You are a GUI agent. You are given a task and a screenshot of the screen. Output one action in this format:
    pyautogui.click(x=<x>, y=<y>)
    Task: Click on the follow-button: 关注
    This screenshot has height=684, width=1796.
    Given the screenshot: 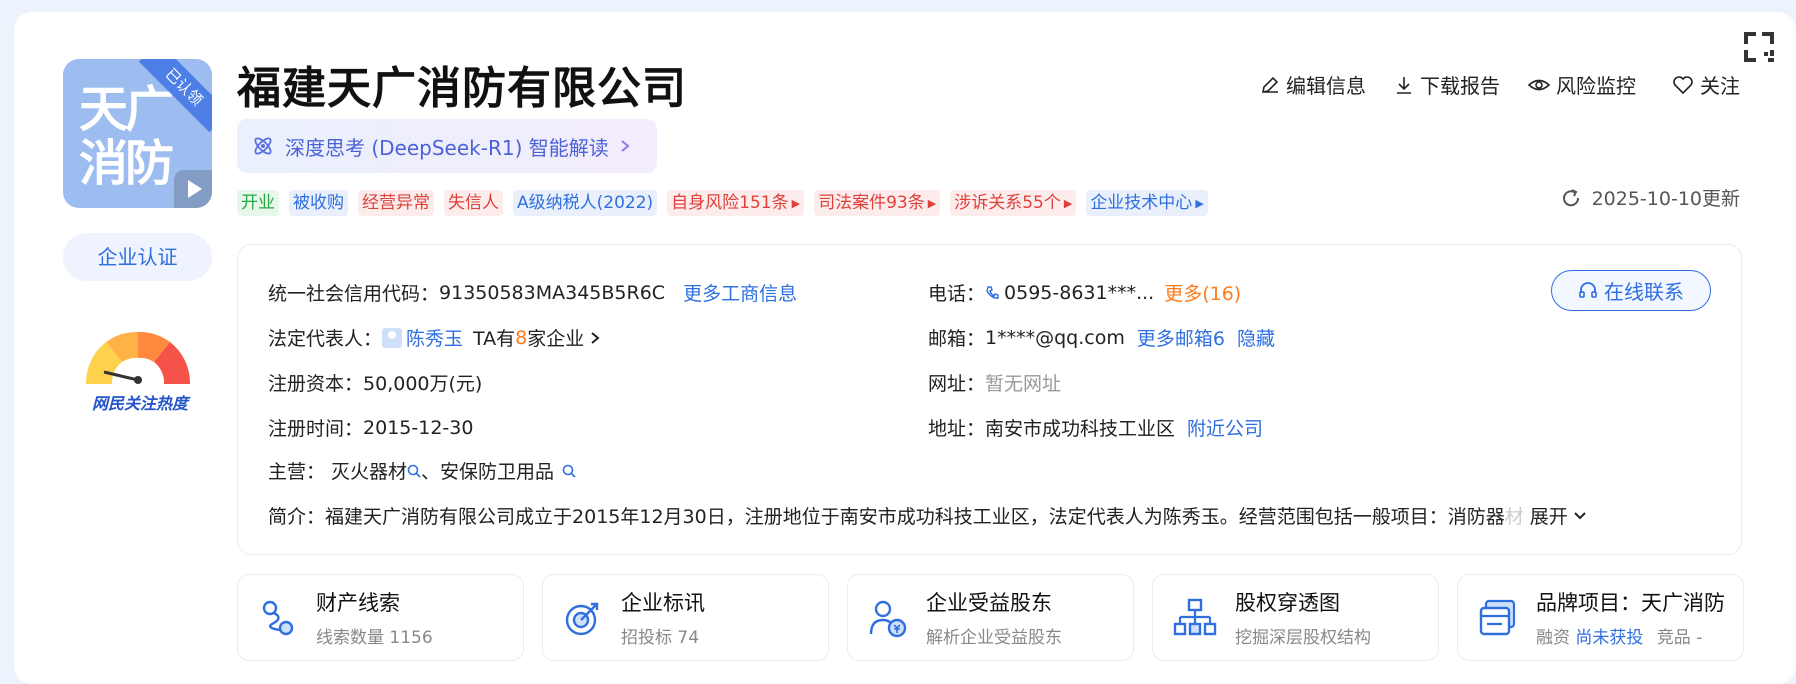 What is the action you would take?
    pyautogui.click(x=1706, y=84)
    